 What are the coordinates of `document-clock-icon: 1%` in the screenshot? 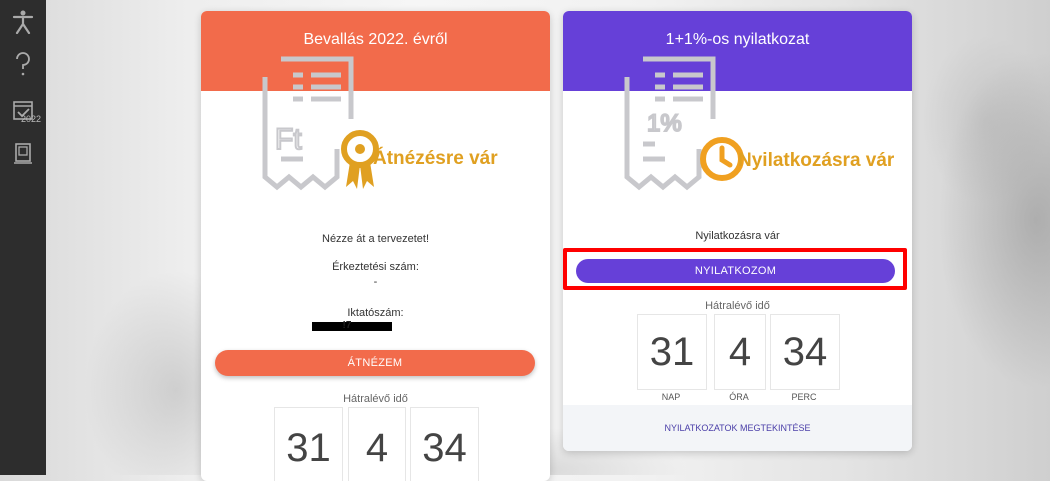 It's located at (684, 123).